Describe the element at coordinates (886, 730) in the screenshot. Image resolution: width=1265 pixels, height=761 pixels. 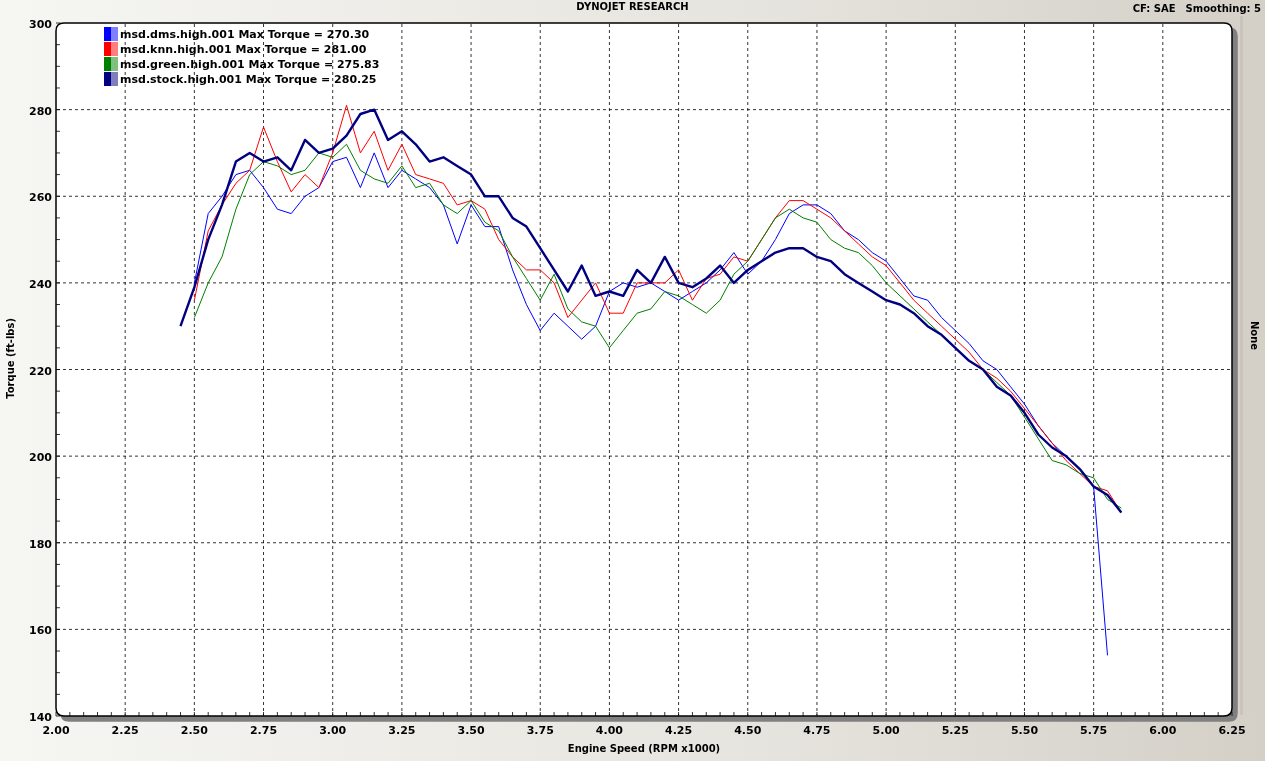
I see `x-tick-label: 5.00` at that location.